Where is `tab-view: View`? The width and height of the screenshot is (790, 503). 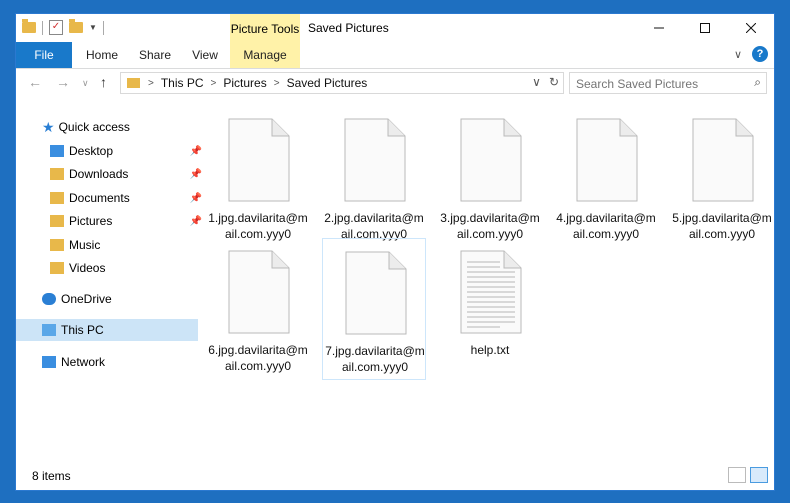 tab-view: View is located at coordinates (205, 55).